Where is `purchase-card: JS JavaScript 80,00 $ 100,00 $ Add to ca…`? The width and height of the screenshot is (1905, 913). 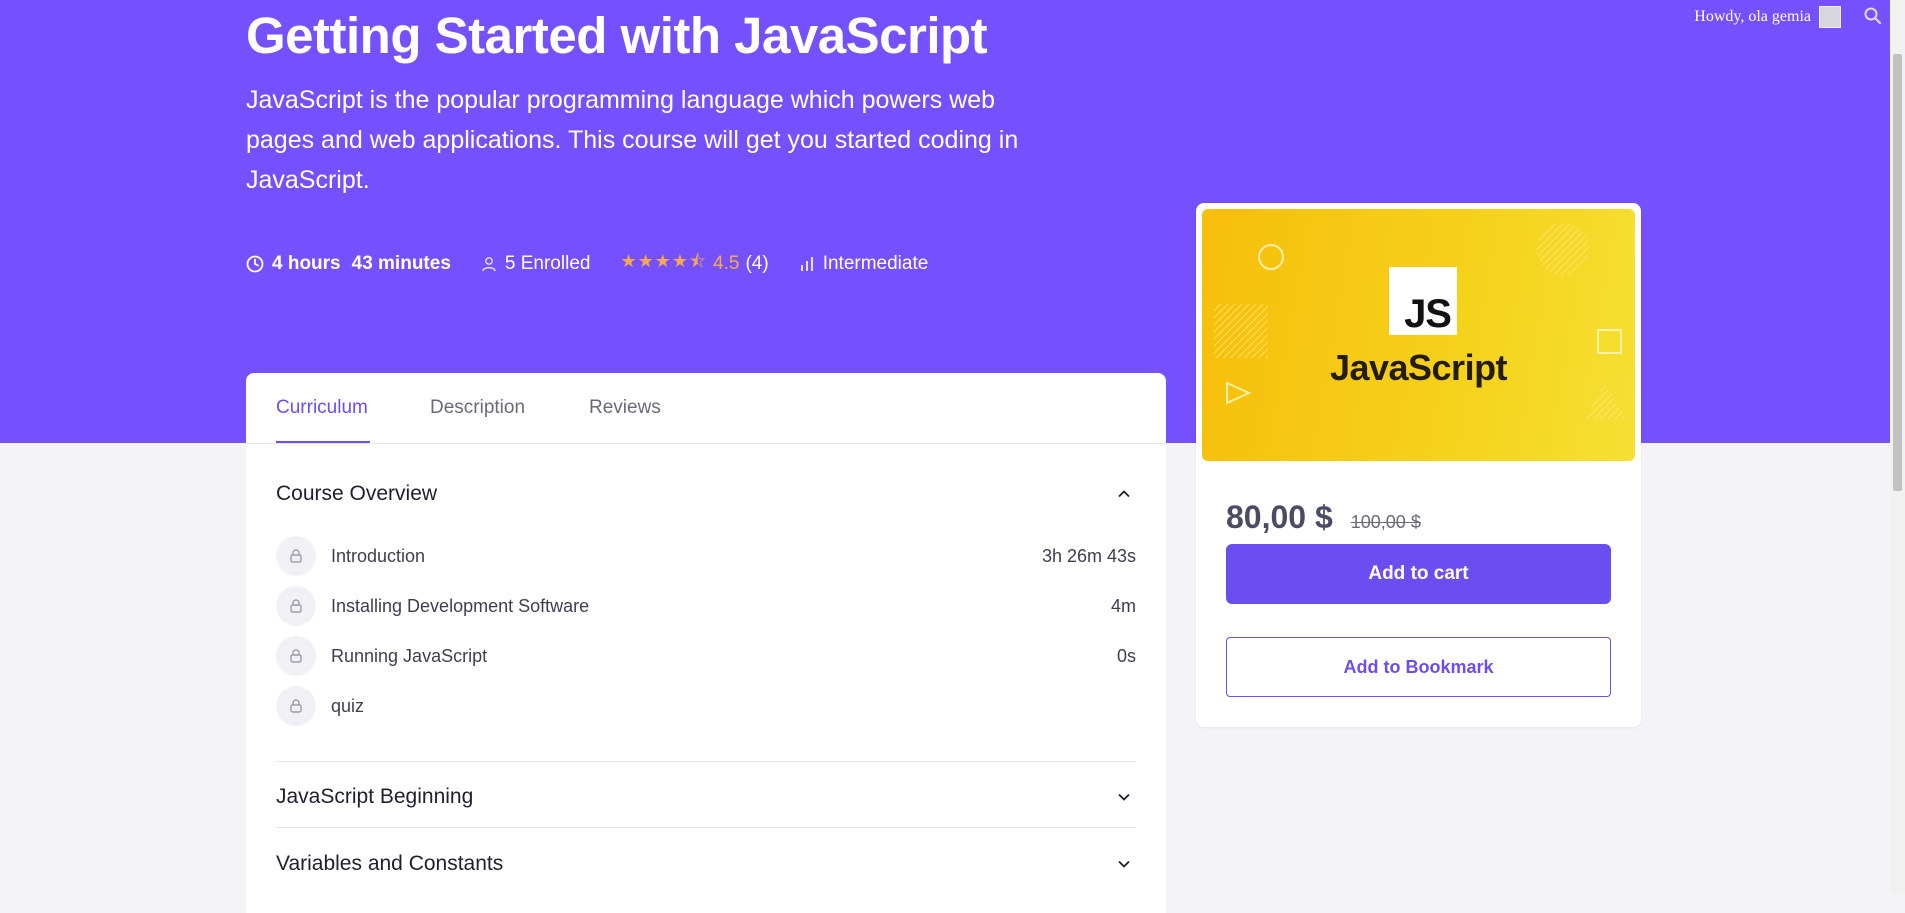 purchase-card: JS JavaScript 80,00 $ 100,00 $ Add to ca… is located at coordinates (1418, 465).